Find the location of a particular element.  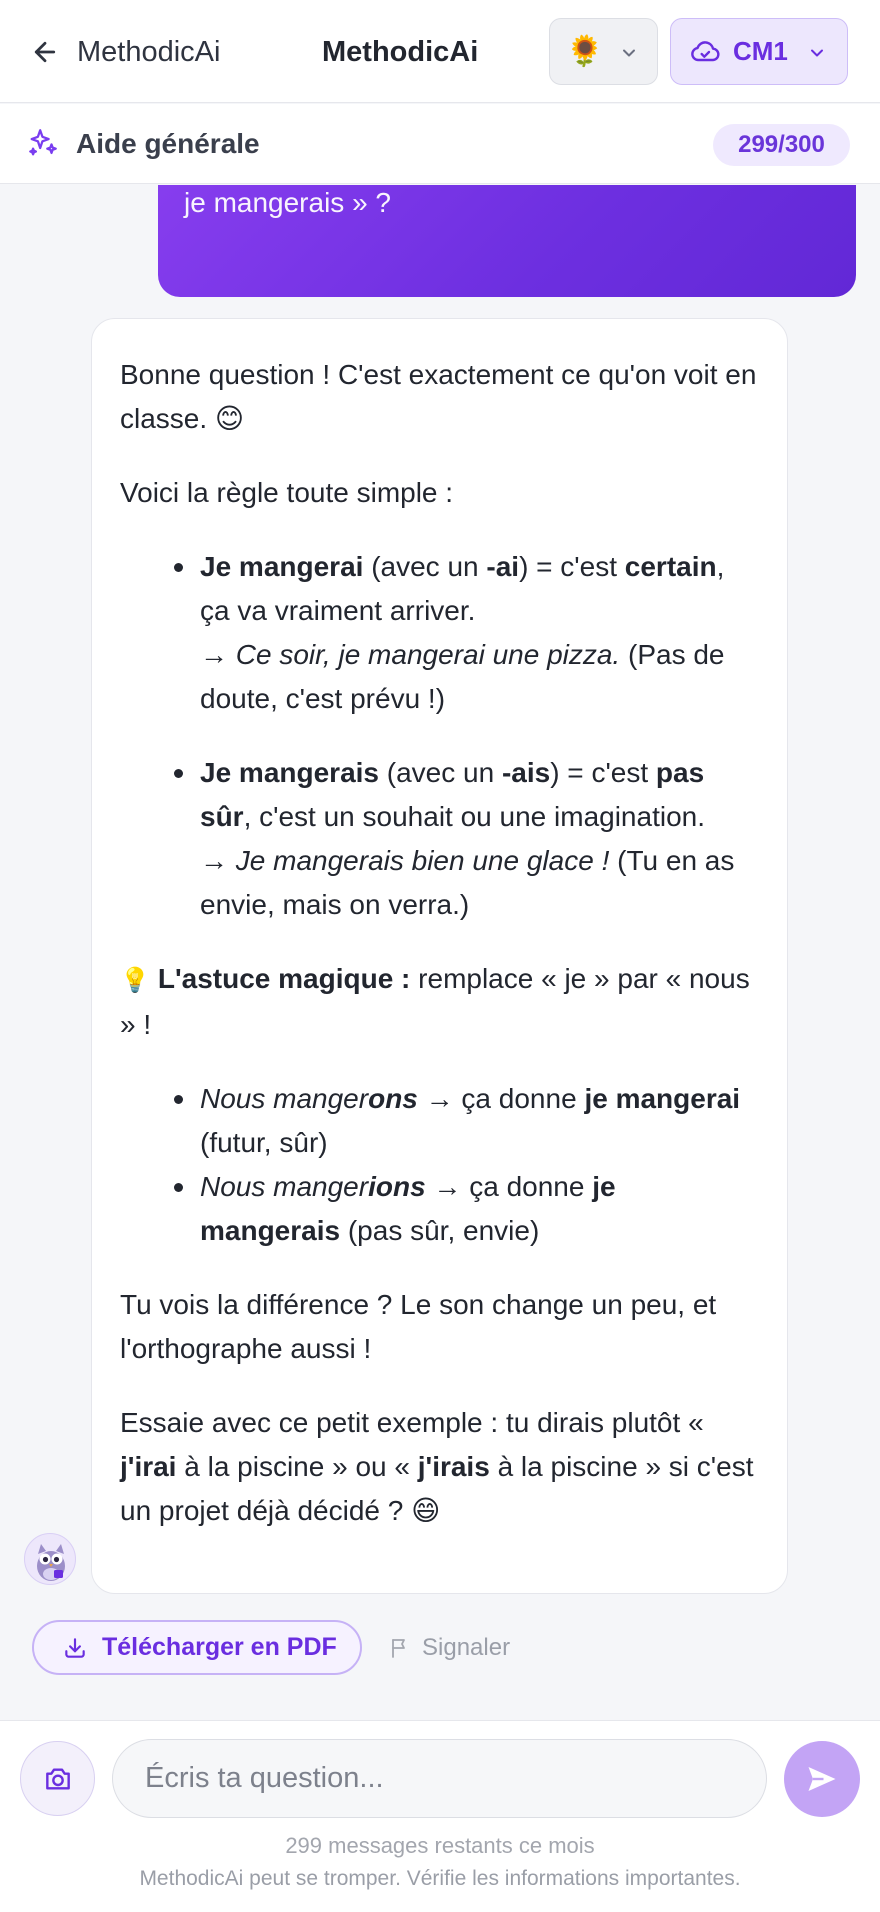

cloud-check-icon is located at coordinates (705, 50).